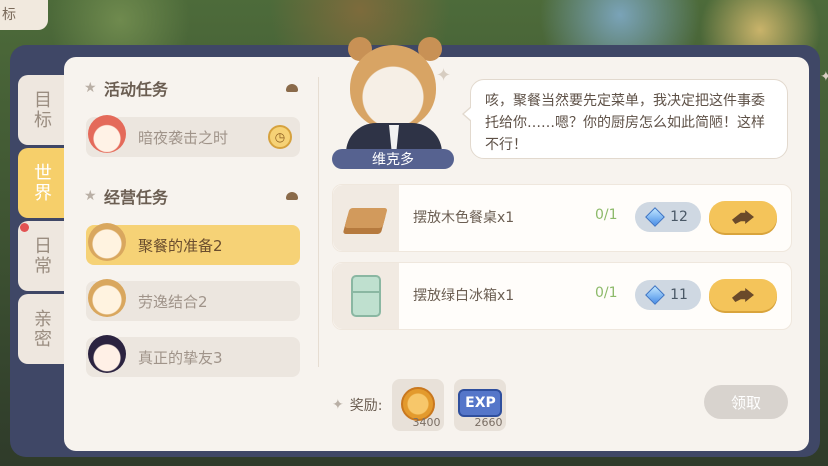  I want to click on task-item-business-1: 聚餐的准备2, so click(193, 244).